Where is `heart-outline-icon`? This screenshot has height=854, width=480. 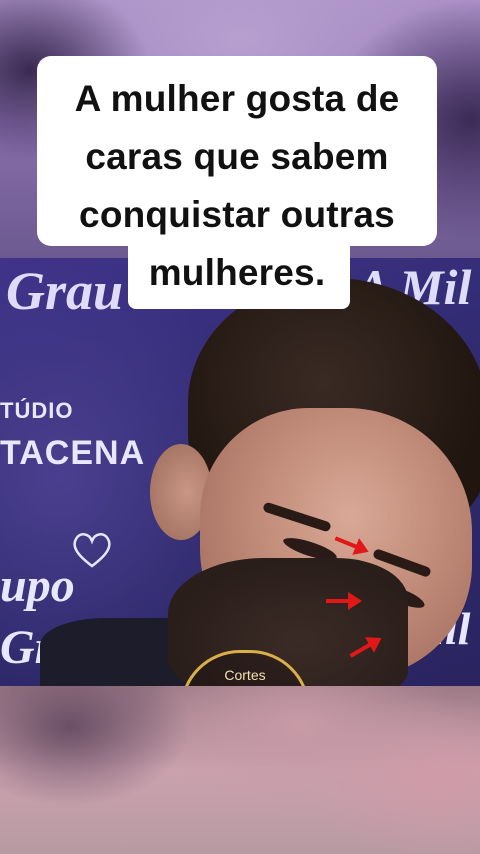
heart-outline-icon is located at coordinates (92, 550).